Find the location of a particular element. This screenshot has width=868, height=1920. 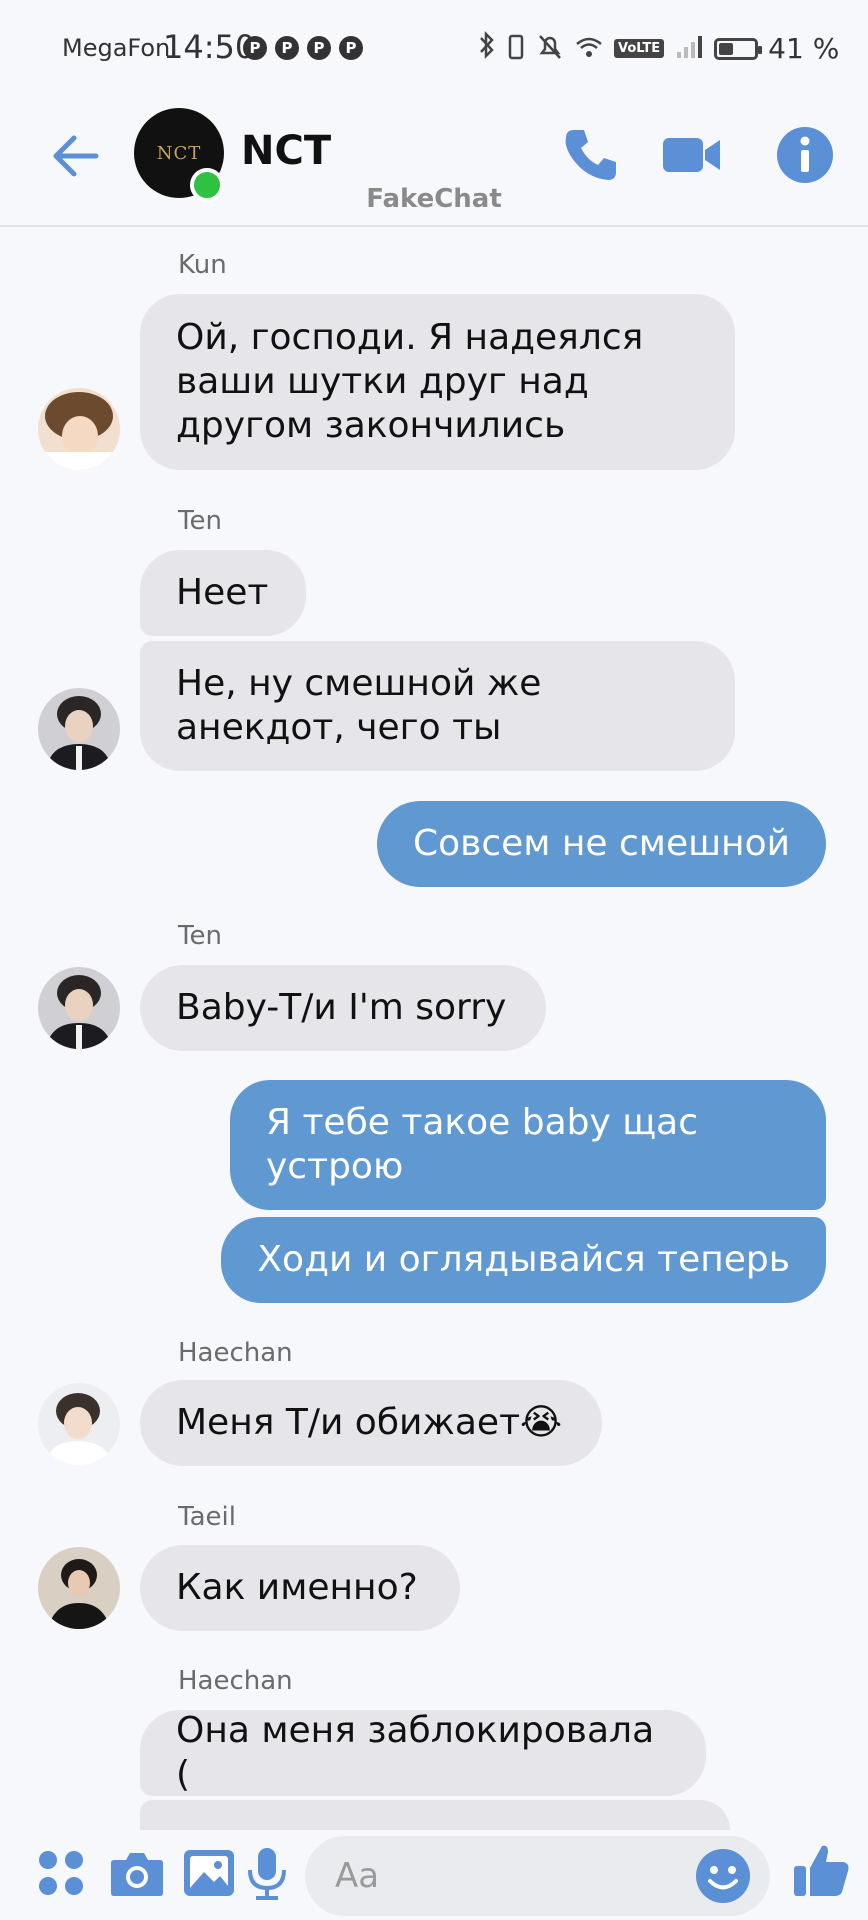

avatar-taeil is located at coordinates (79, 1588).